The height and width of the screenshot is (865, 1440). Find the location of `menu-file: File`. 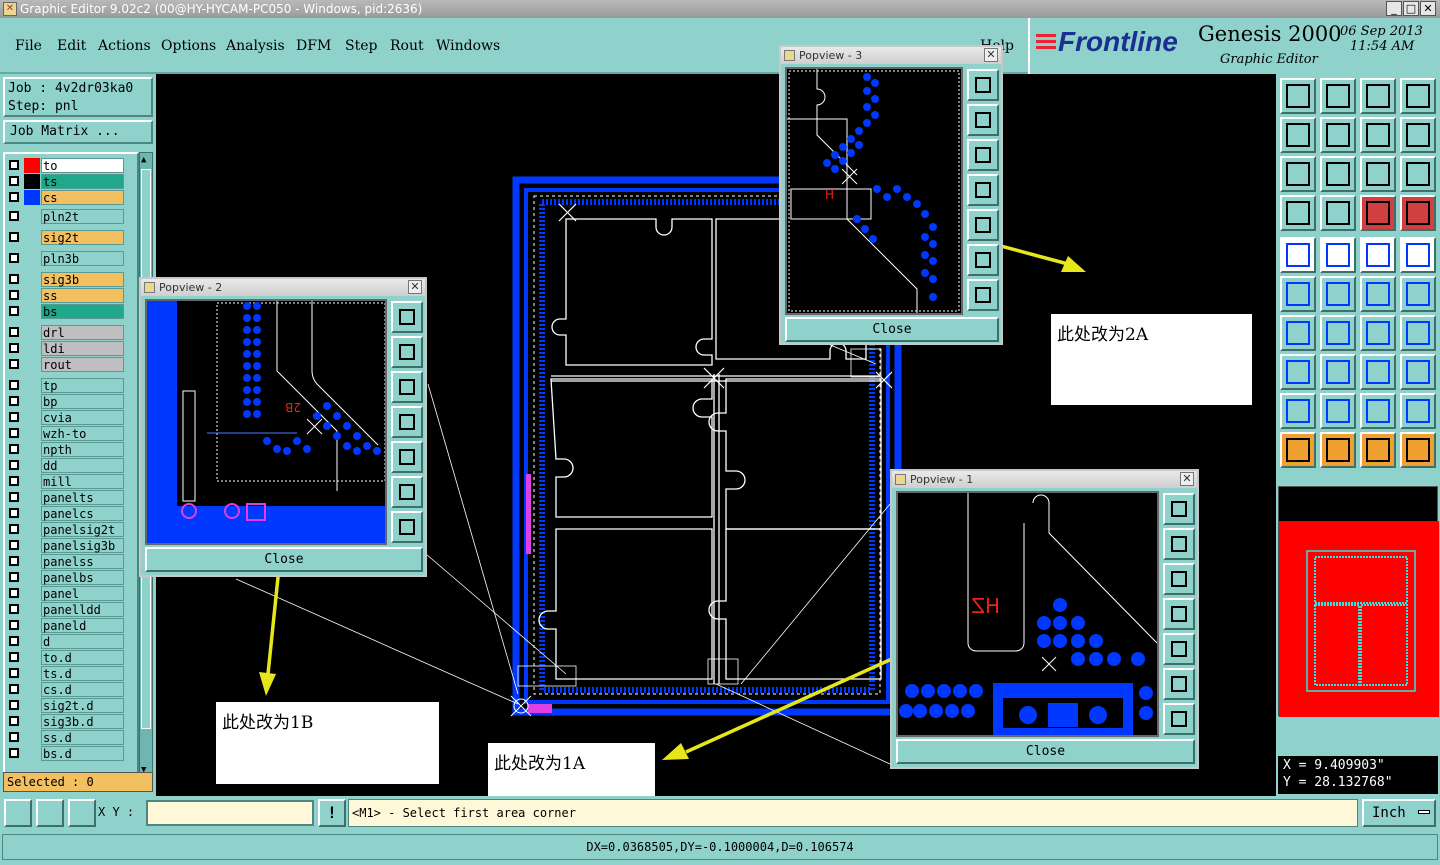

menu-file: File is located at coordinates (28, 46).